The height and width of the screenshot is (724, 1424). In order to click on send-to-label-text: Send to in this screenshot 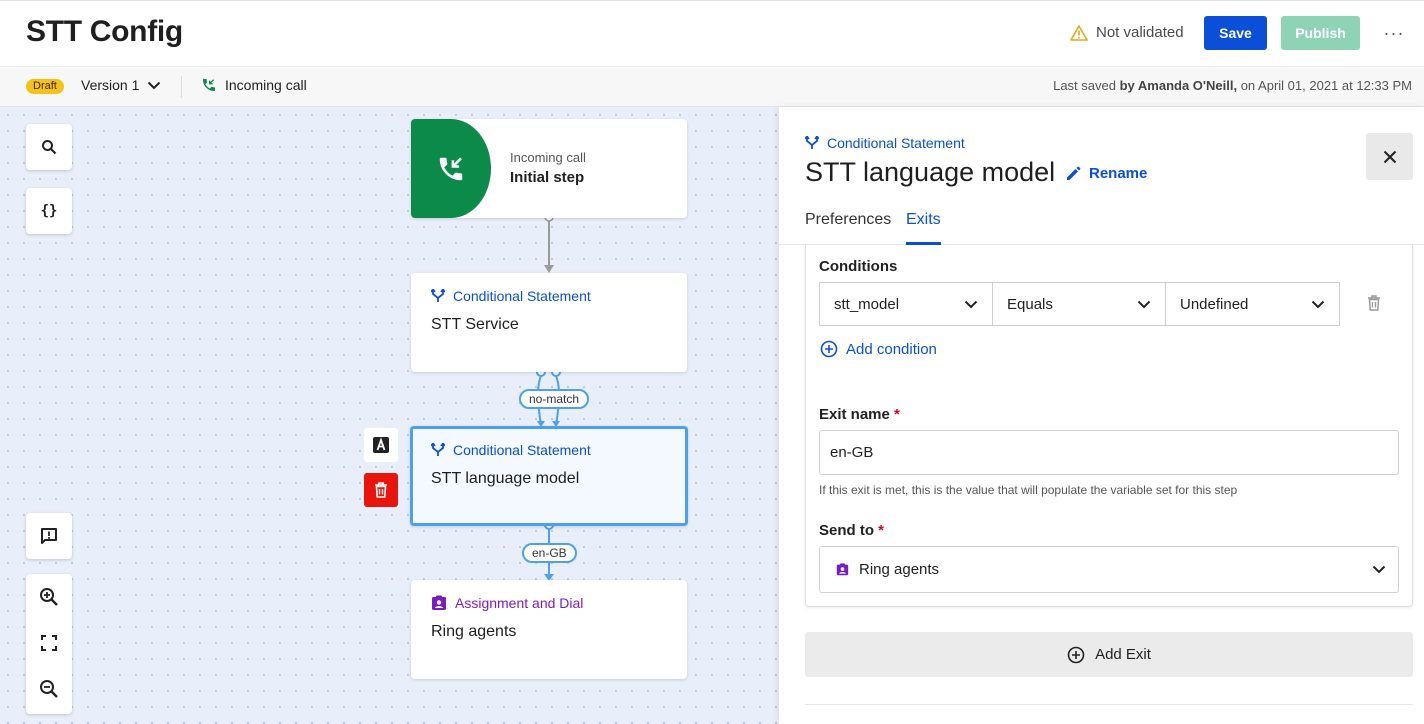, I will do `click(846, 530)`.